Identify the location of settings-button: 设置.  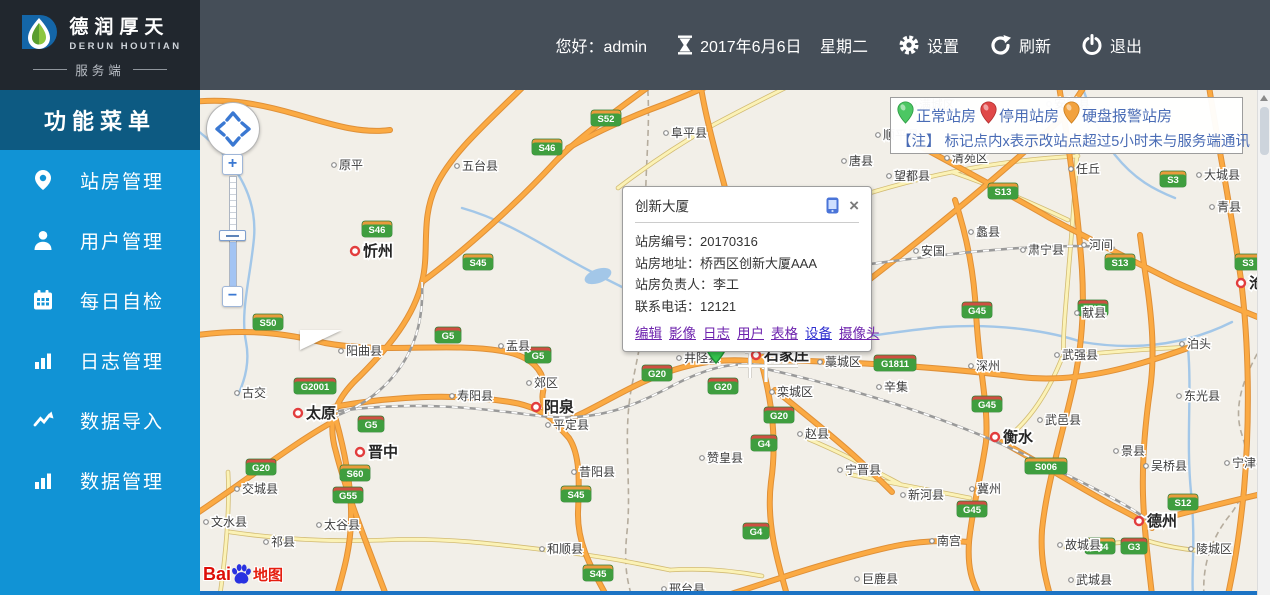
(928, 45).